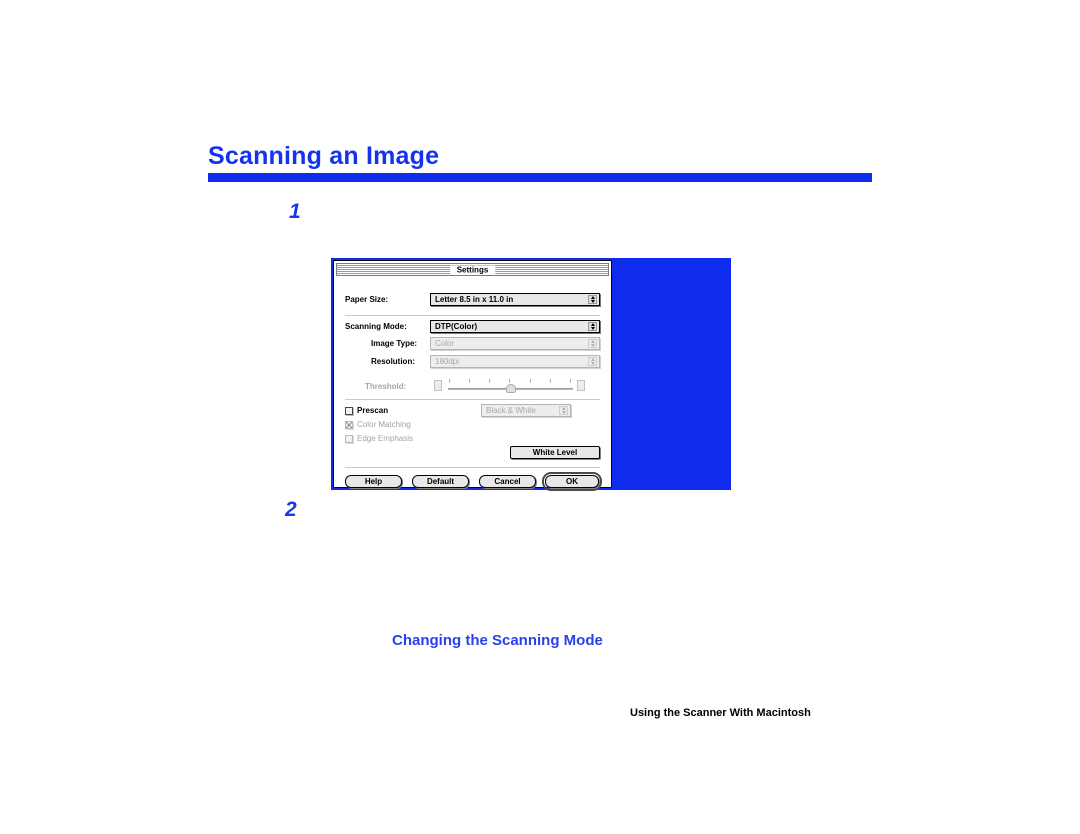  What do you see at coordinates (515, 299) in the screenshot?
I see `paper-size-dropdown: Letter 8.5 in x 11.0 in` at bounding box center [515, 299].